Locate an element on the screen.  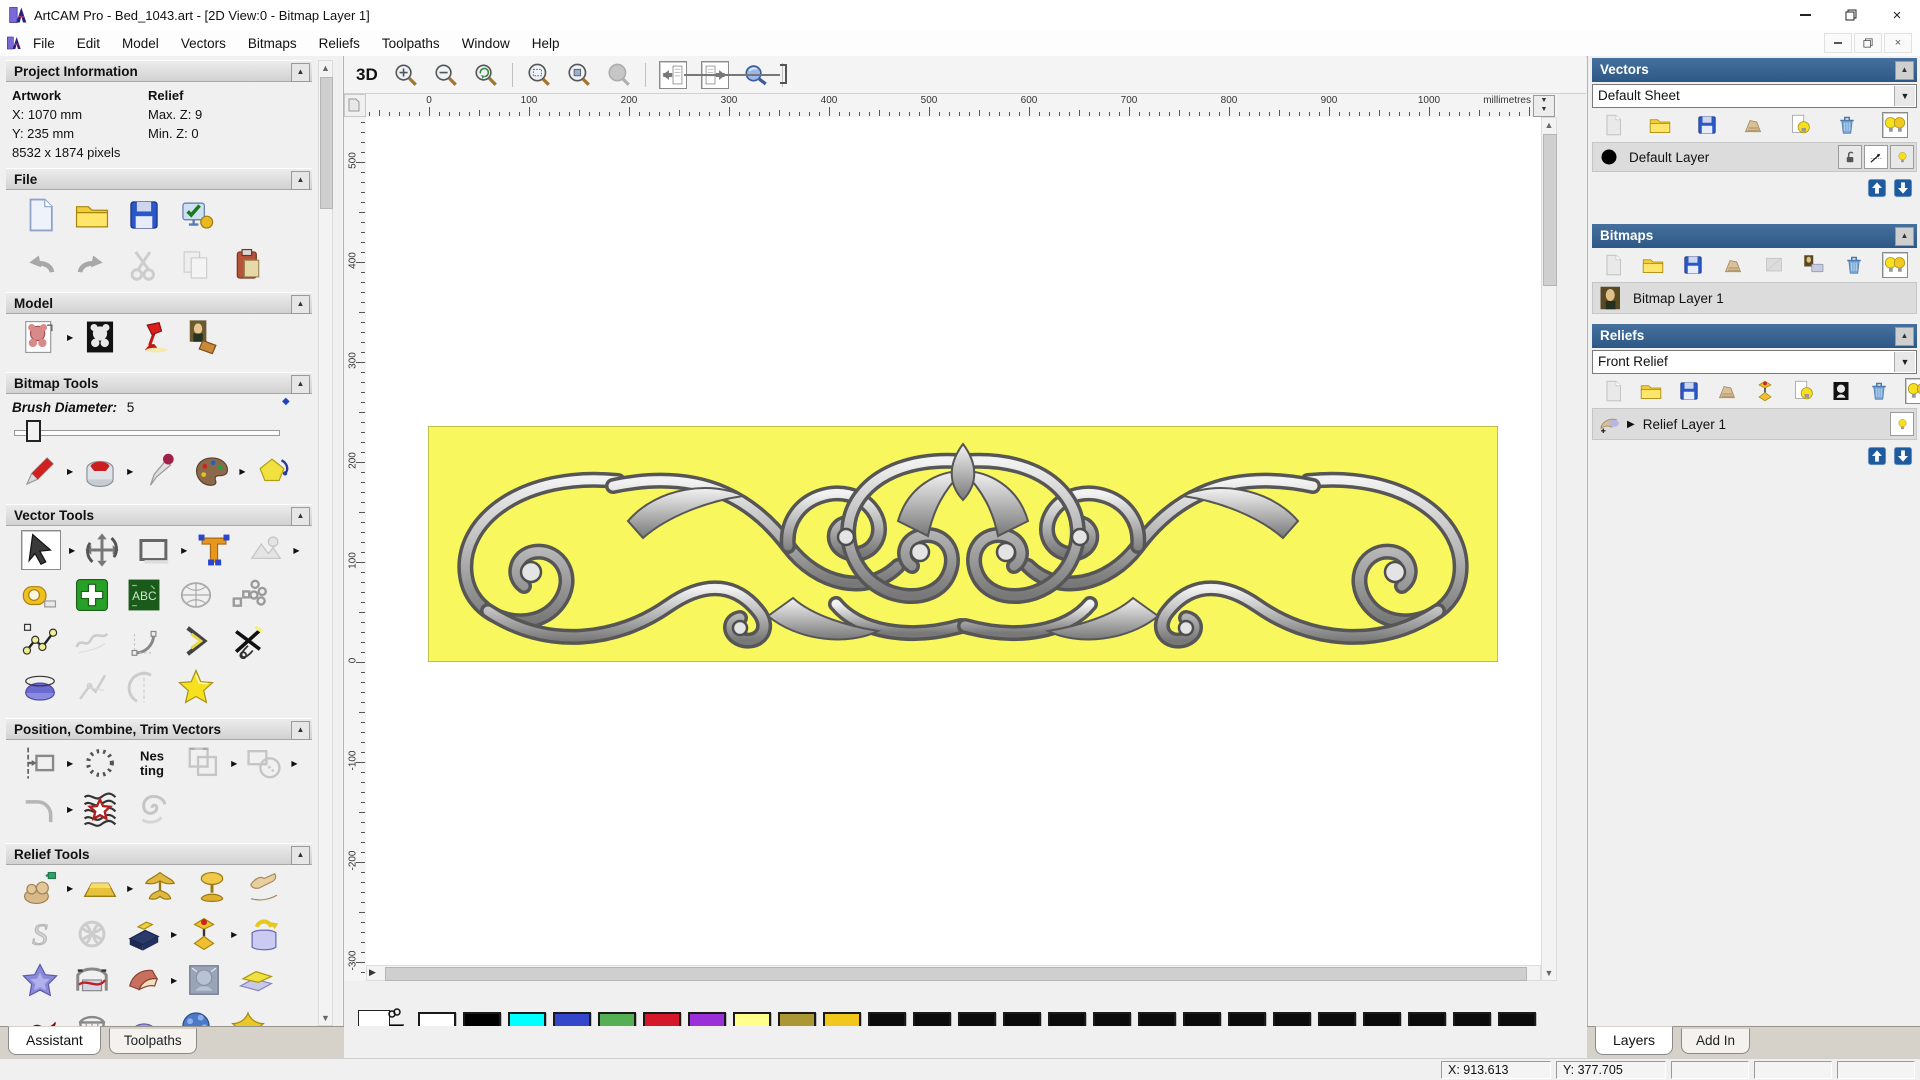
tool-monalisa is located at coordinates (204, 337).